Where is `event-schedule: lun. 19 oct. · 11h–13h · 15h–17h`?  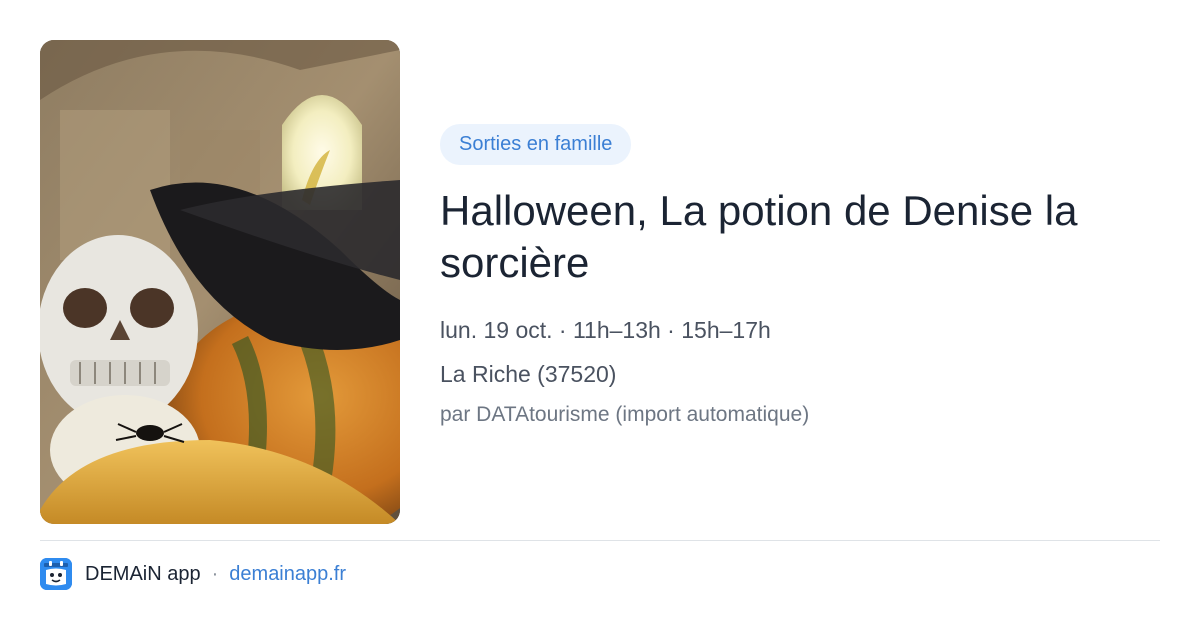 event-schedule: lun. 19 oct. · 11h–13h · 15h–17h is located at coordinates (605, 330).